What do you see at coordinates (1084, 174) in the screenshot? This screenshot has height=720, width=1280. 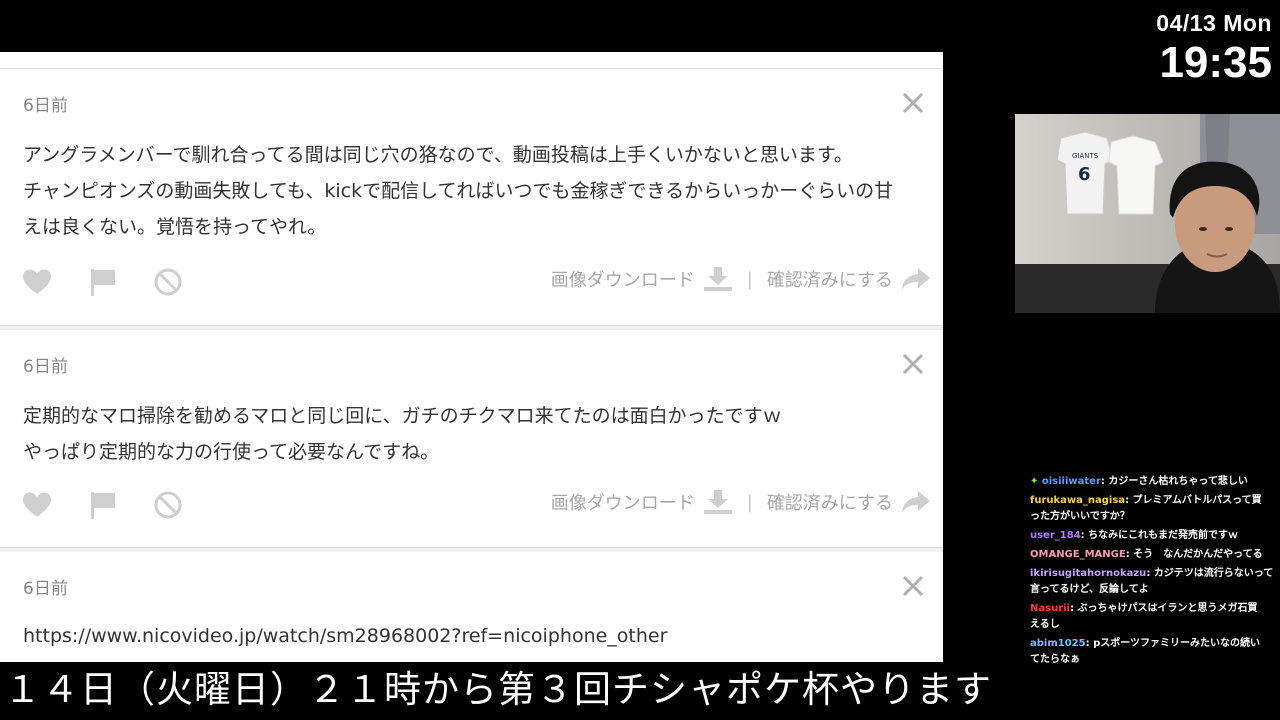 I see `svg-text: 6` at bounding box center [1084, 174].